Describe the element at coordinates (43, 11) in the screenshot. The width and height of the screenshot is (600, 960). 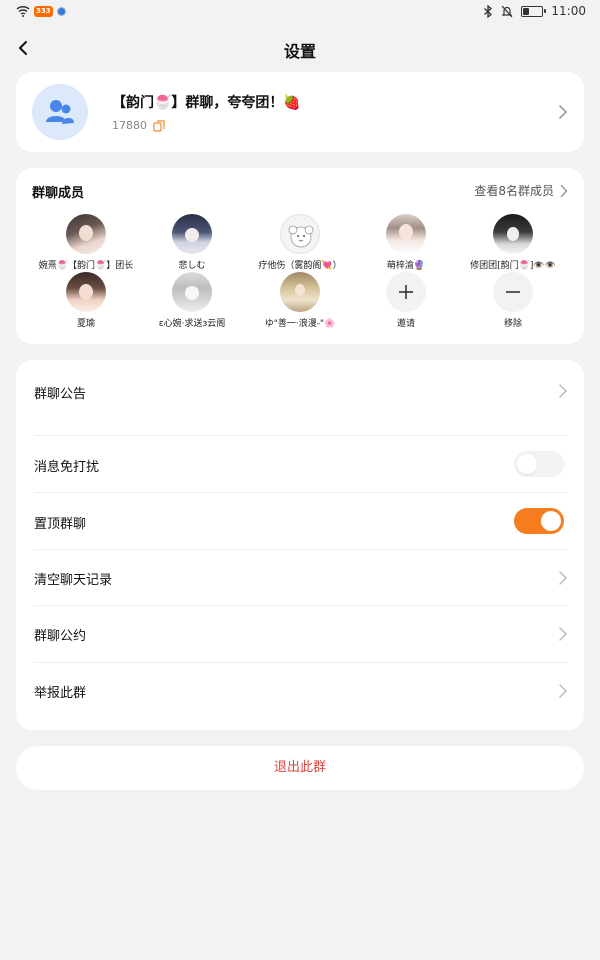
I see `app-notification-badge: 333` at that location.